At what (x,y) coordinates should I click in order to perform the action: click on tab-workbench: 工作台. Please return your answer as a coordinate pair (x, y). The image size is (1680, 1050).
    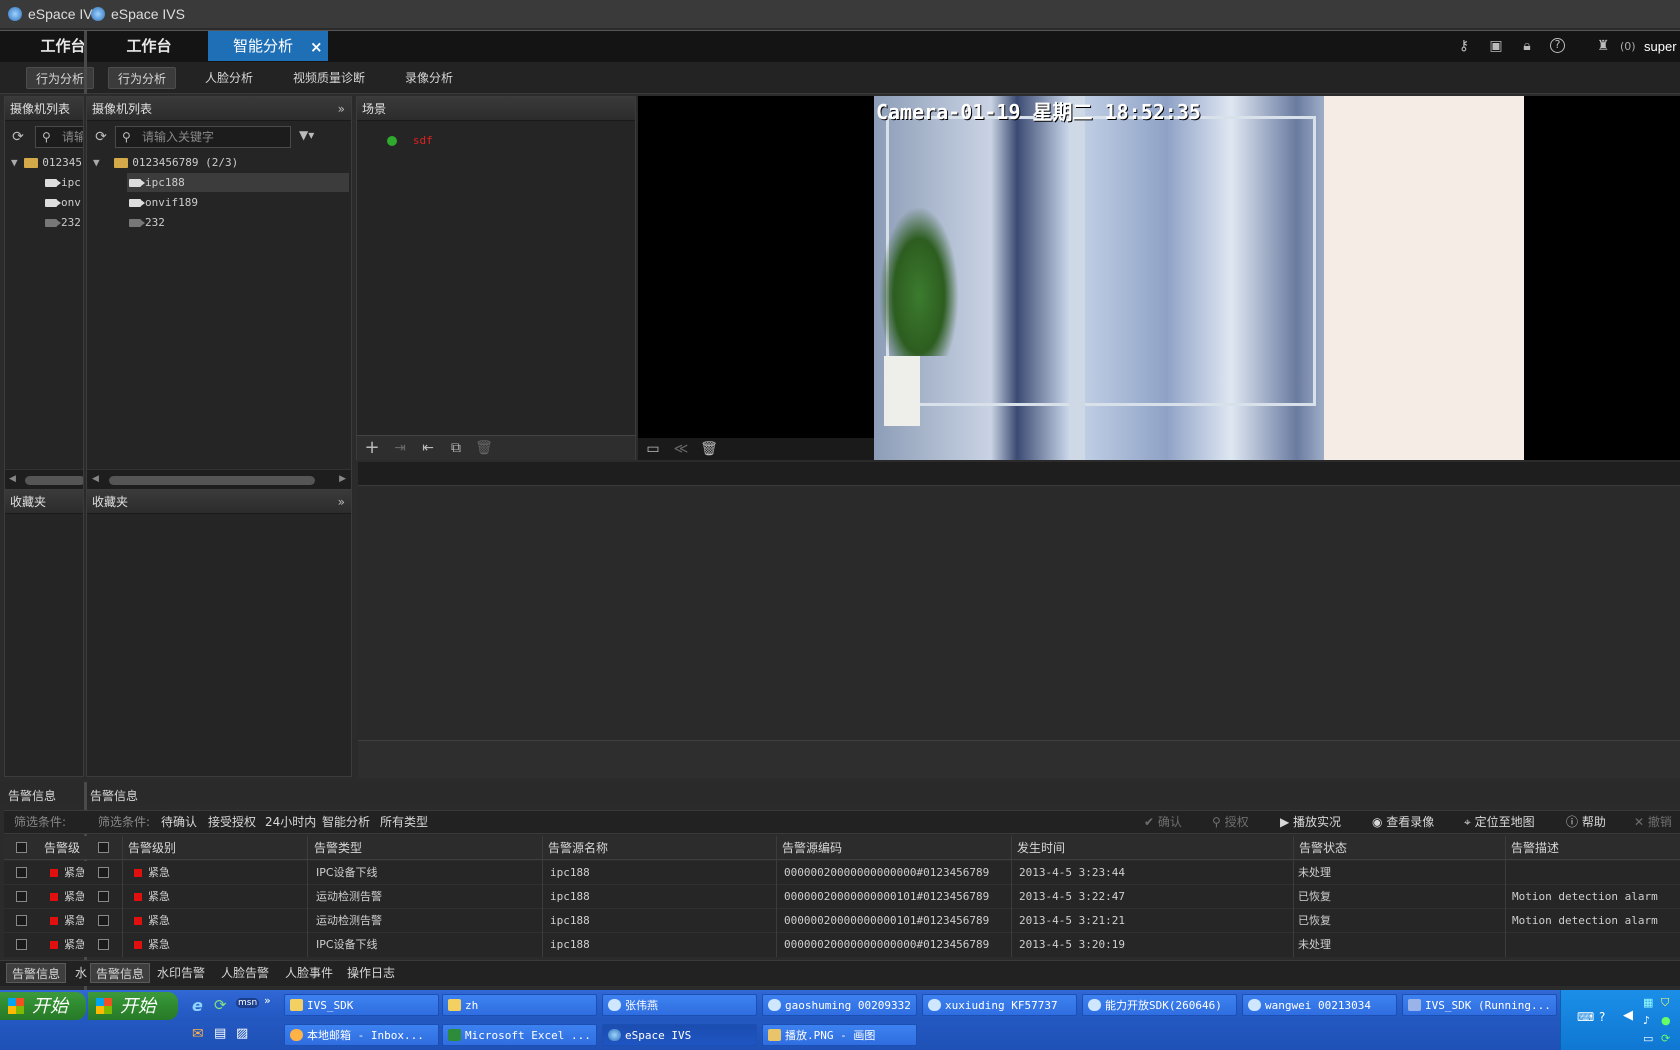
    Looking at the image, I should click on (149, 46).